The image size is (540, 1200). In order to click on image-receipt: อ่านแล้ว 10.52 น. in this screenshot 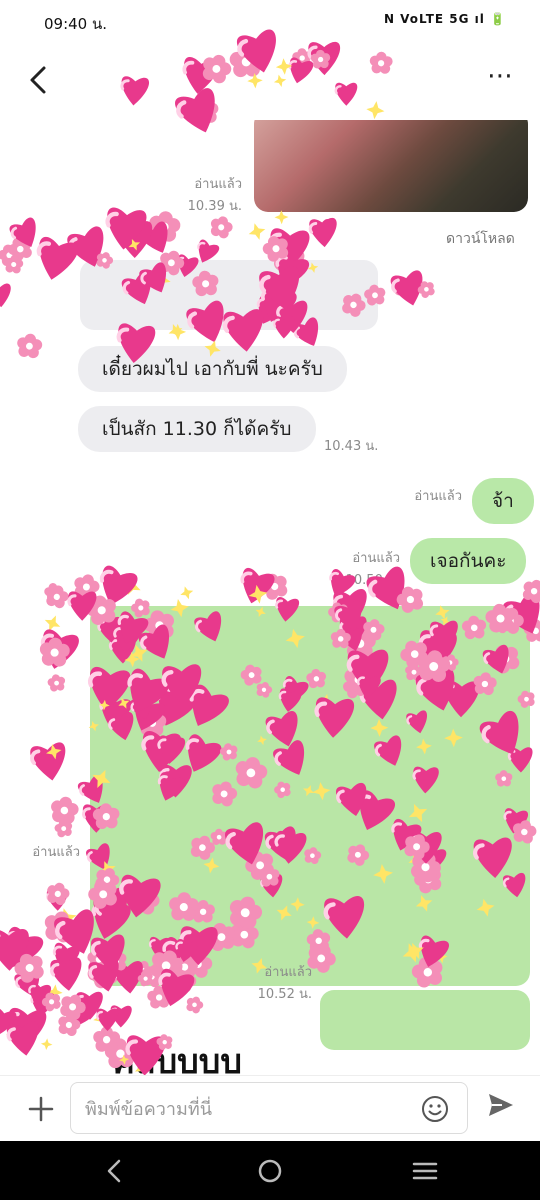, I will do `click(271, 984)`.